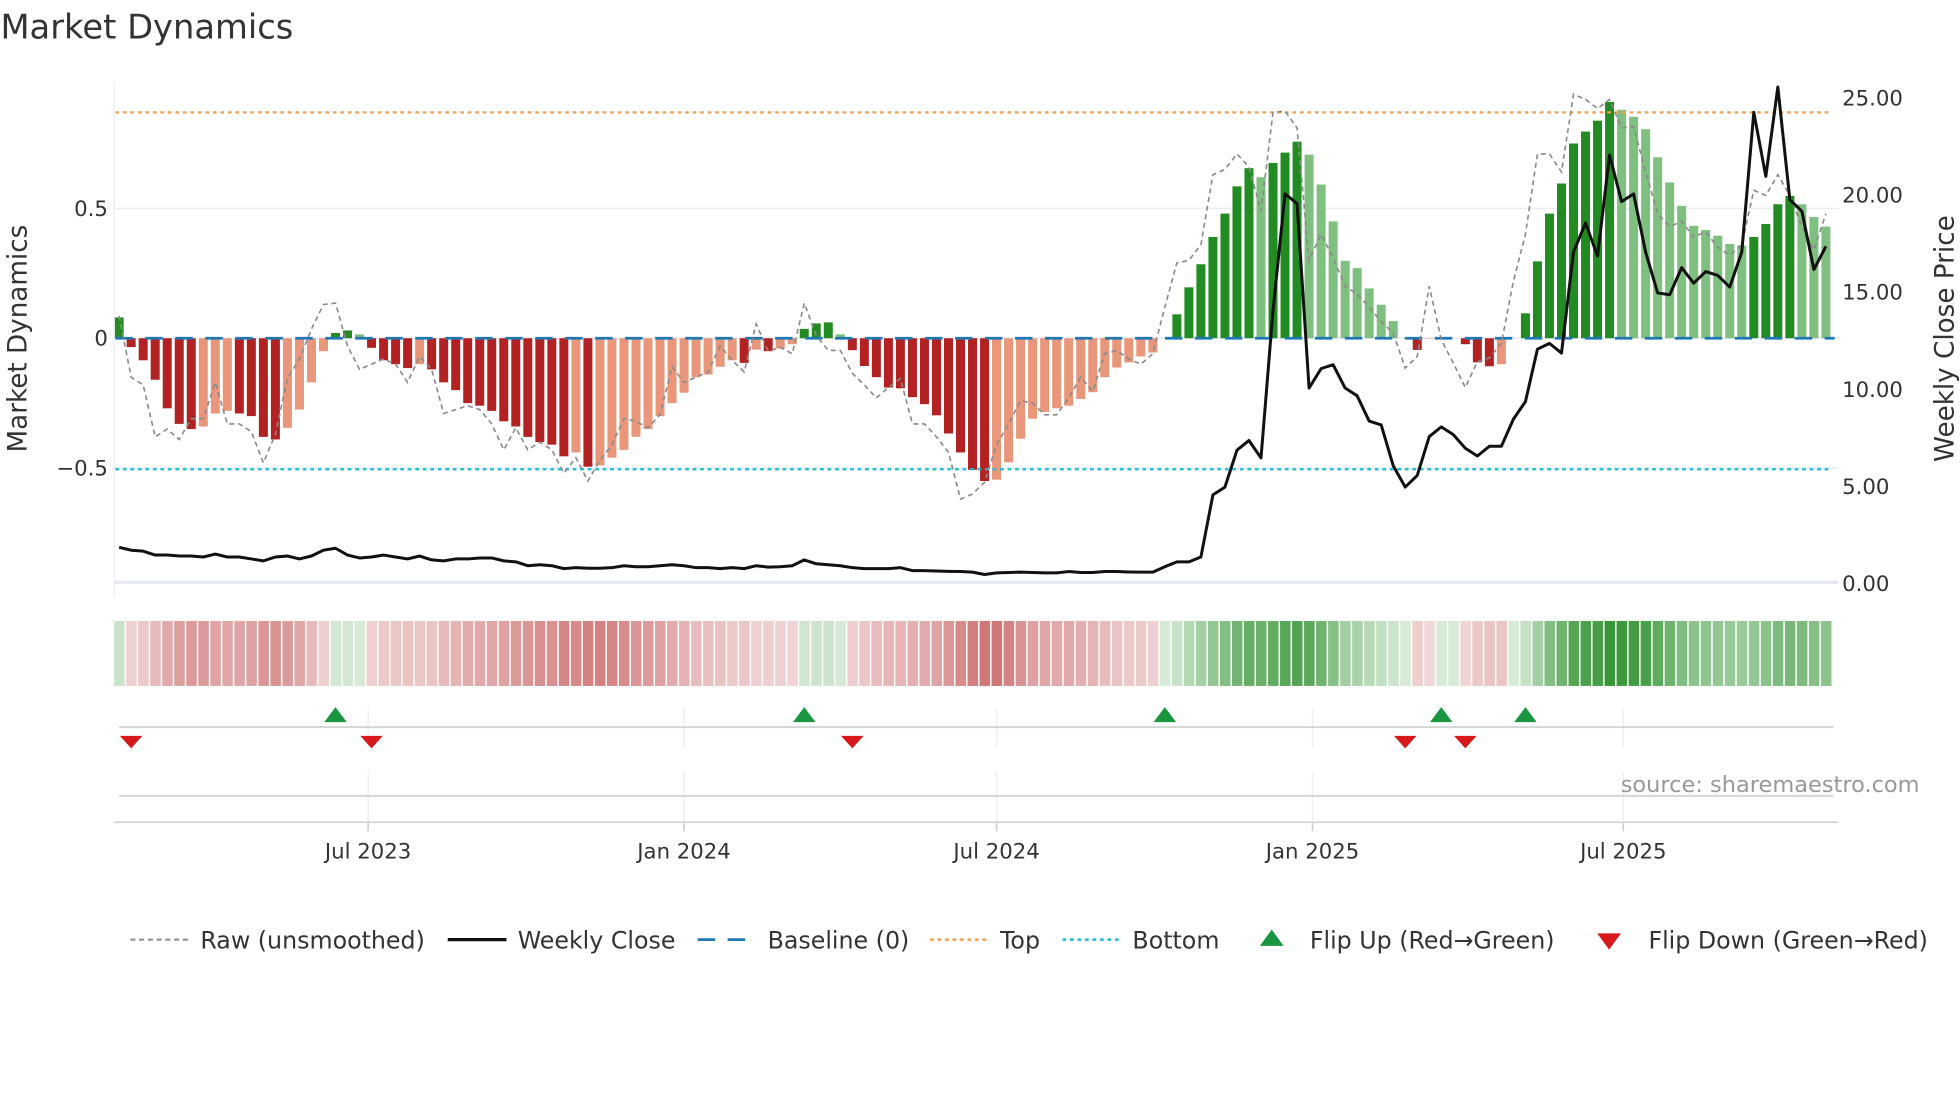 Image resolution: width=1960 pixels, height=1102 pixels. Describe the element at coordinates (312, 940) in the screenshot. I see `legend-label: Raw (unsmoothed)` at that location.